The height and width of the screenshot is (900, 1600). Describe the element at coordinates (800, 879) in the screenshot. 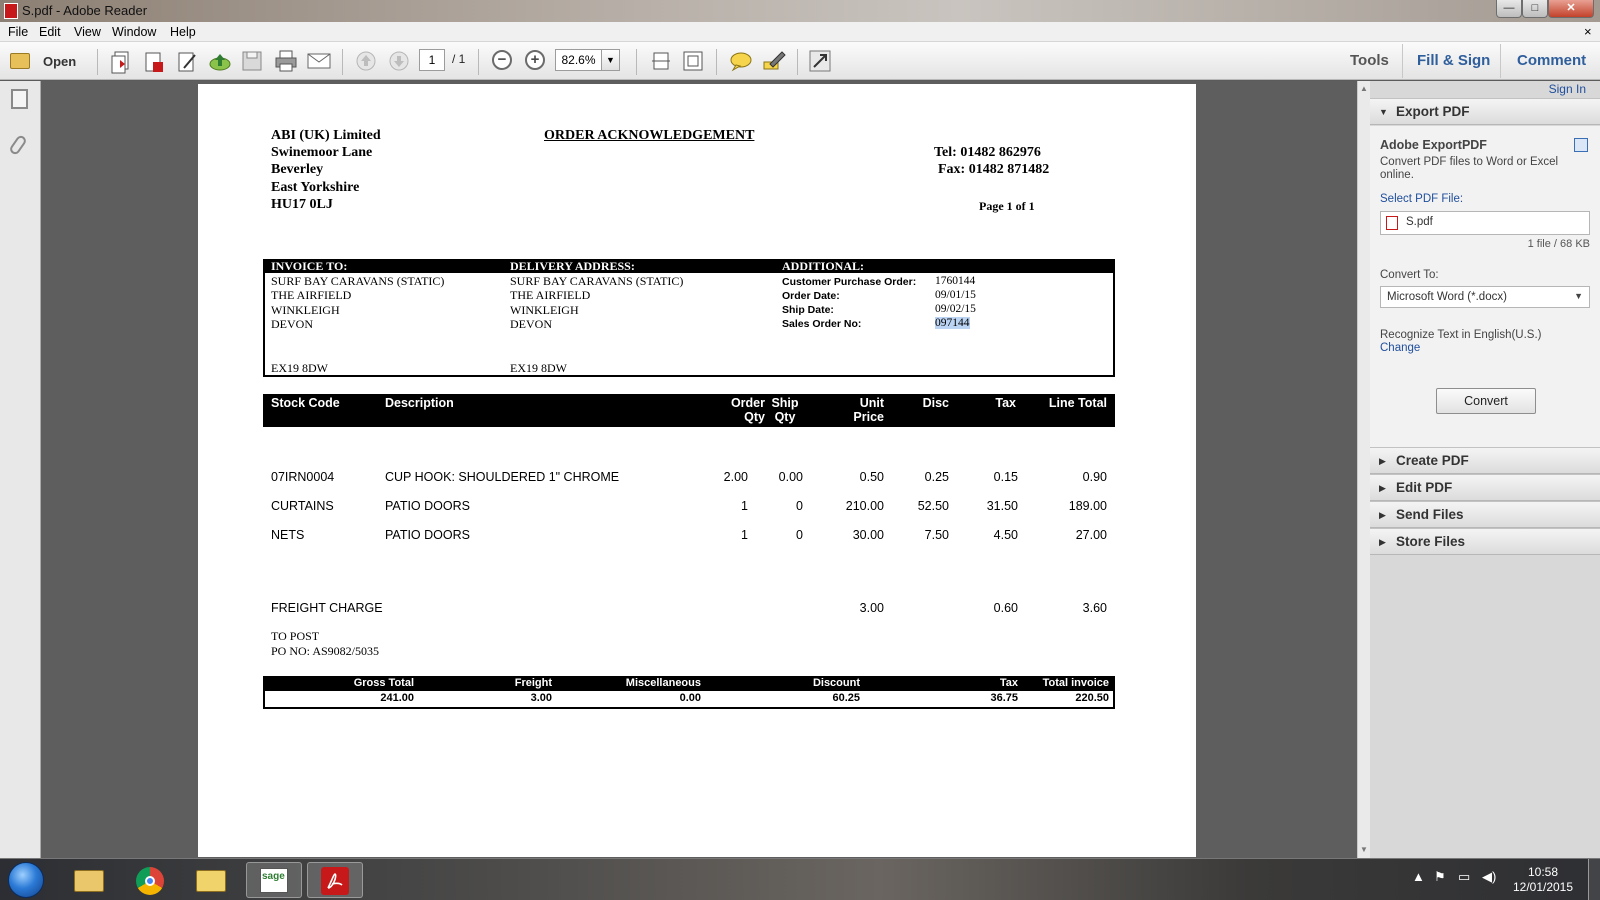

I see `windows-taskbar: sage ▲ ⚑ ▭ ◀) 10:58 12/01/2015` at that location.